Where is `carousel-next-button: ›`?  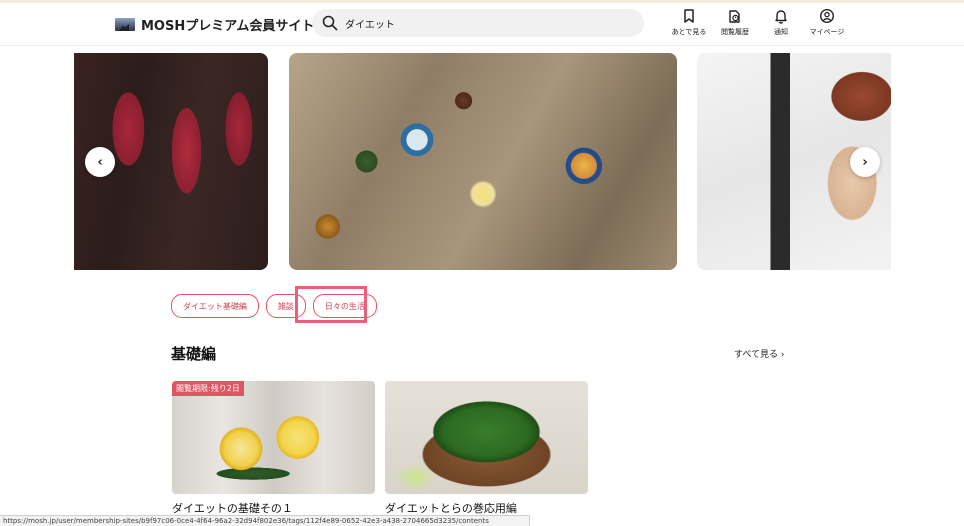 carousel-next-button: › is located at coordinates (865, 162).